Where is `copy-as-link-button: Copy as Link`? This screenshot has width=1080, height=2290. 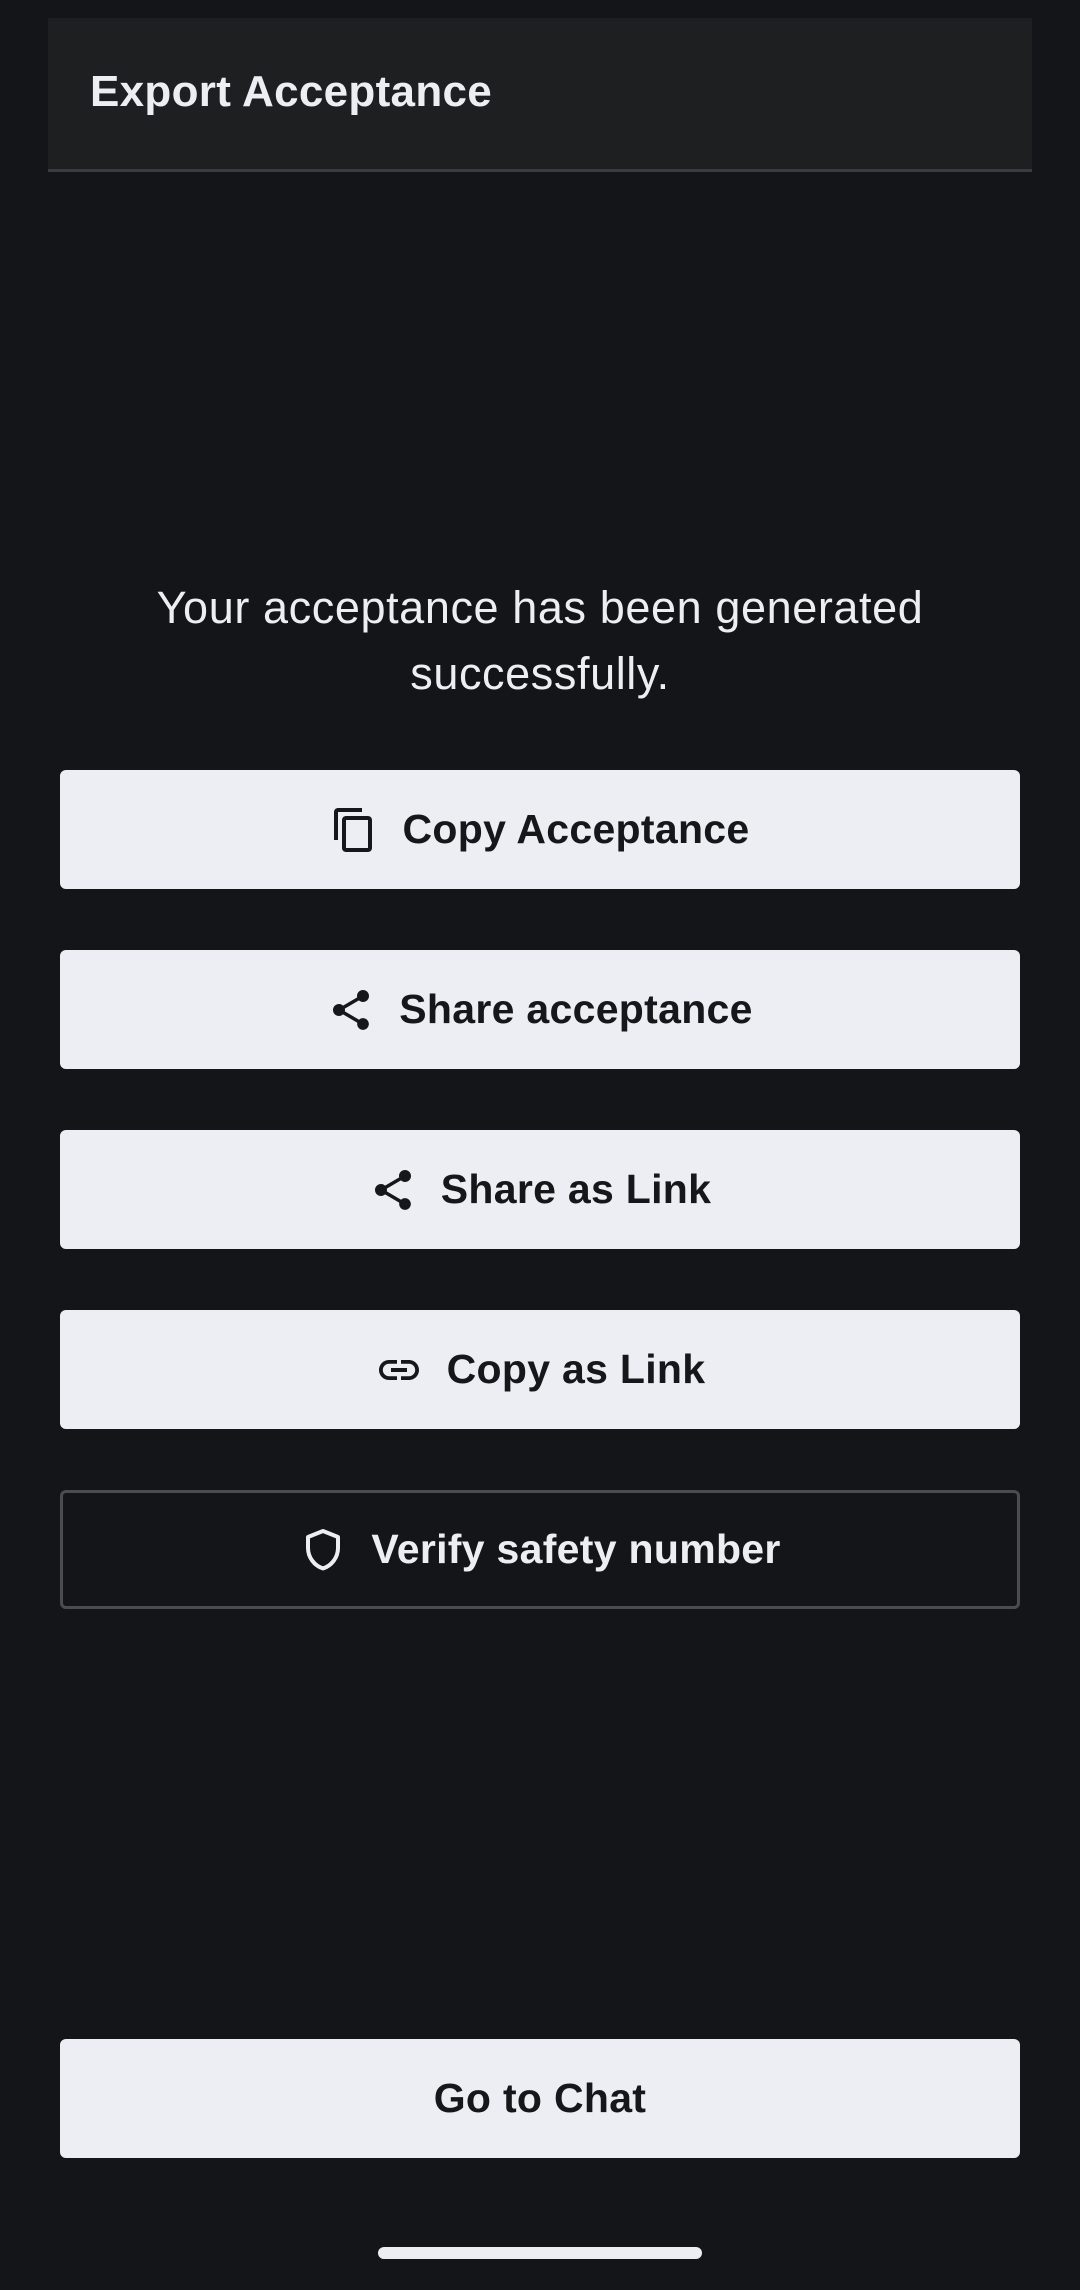 copy-as-link-button: Copy as Link is located at coordinates (540, 1369).